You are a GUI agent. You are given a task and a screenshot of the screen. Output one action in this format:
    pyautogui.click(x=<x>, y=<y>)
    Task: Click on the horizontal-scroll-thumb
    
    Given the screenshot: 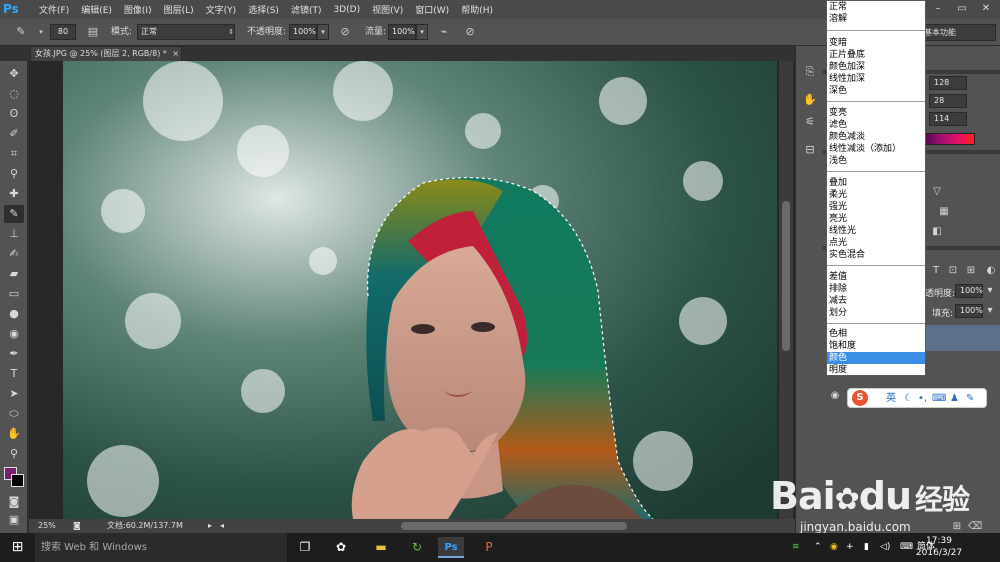 What is the action you would take?
    pyautogui.click(x=514, y=526)
    